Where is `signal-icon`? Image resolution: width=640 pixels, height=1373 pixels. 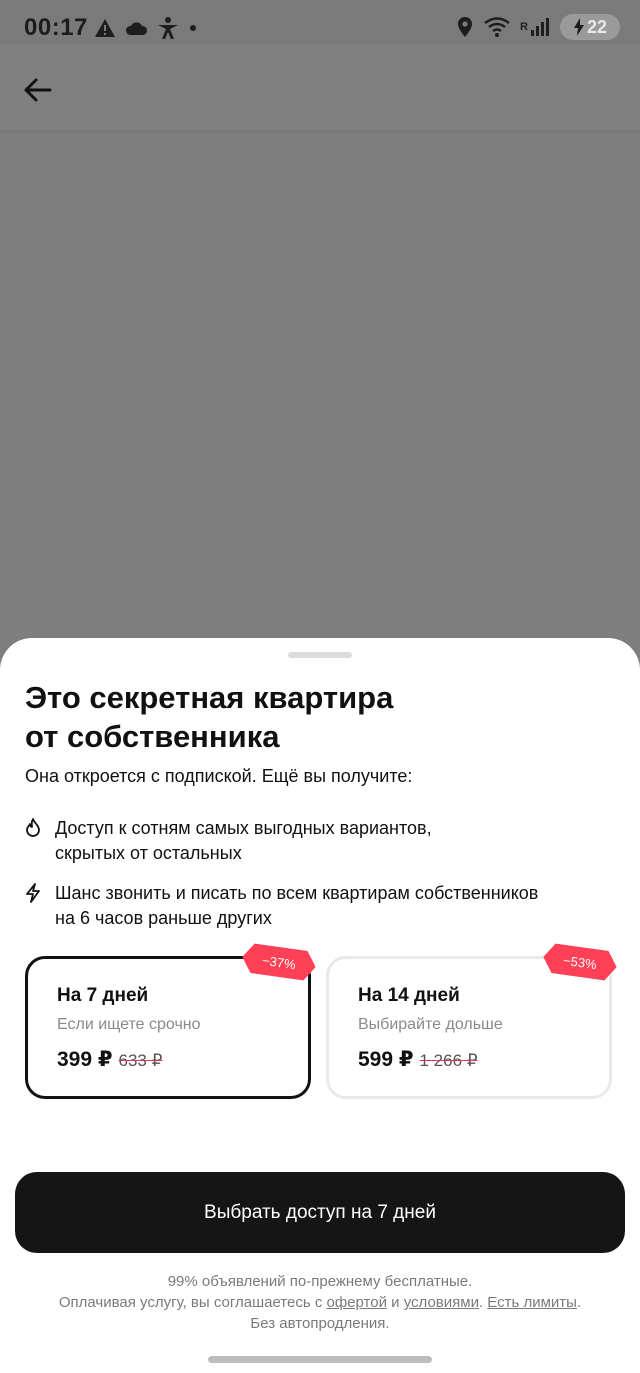 signal-icon is located at coordinates (540, 27).